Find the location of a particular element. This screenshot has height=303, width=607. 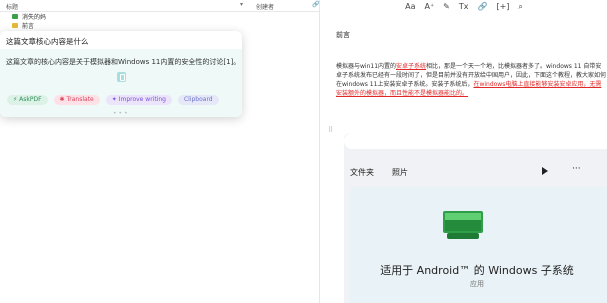

askpdf-button: ⚡ AskPDF is located at coordinates (27, 100).